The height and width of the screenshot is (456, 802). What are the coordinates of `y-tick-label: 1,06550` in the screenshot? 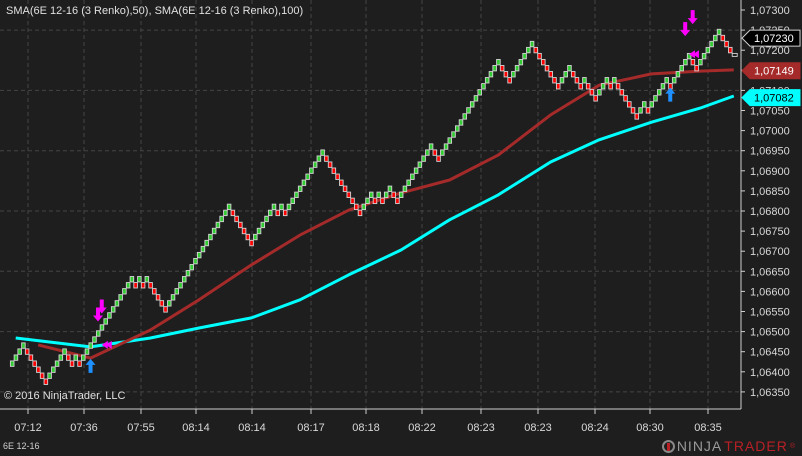 It's located at (770, 313).